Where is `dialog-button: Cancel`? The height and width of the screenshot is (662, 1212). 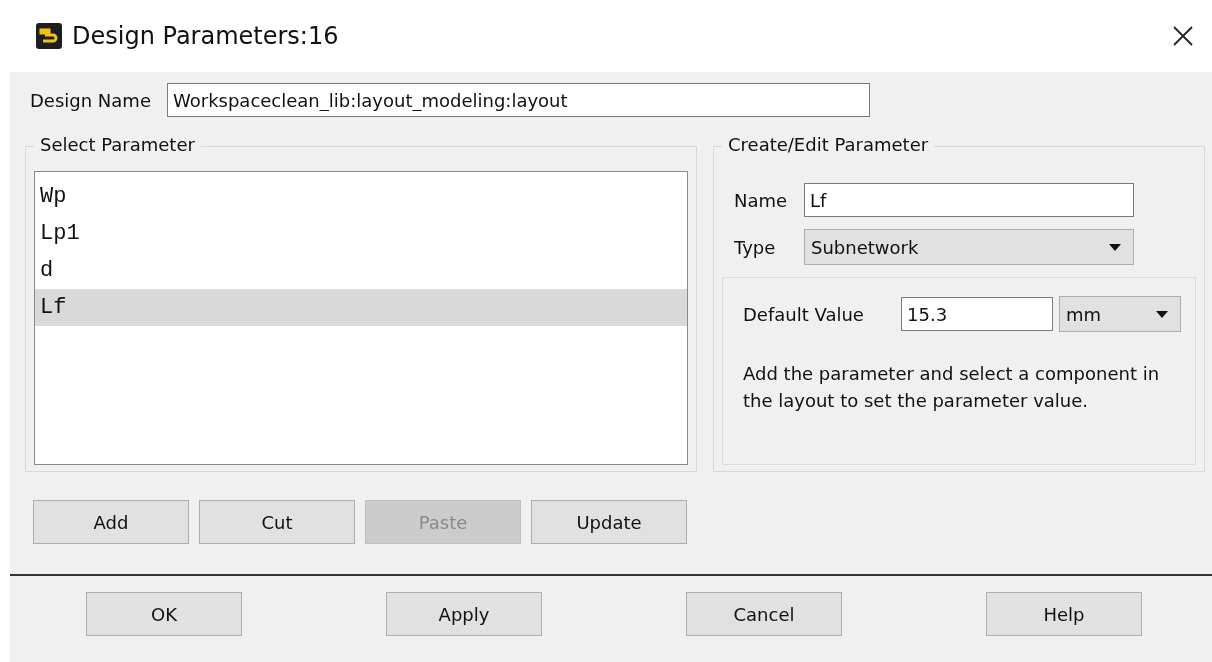 dialog-button: Cancel is located at coordinates (764, 614).